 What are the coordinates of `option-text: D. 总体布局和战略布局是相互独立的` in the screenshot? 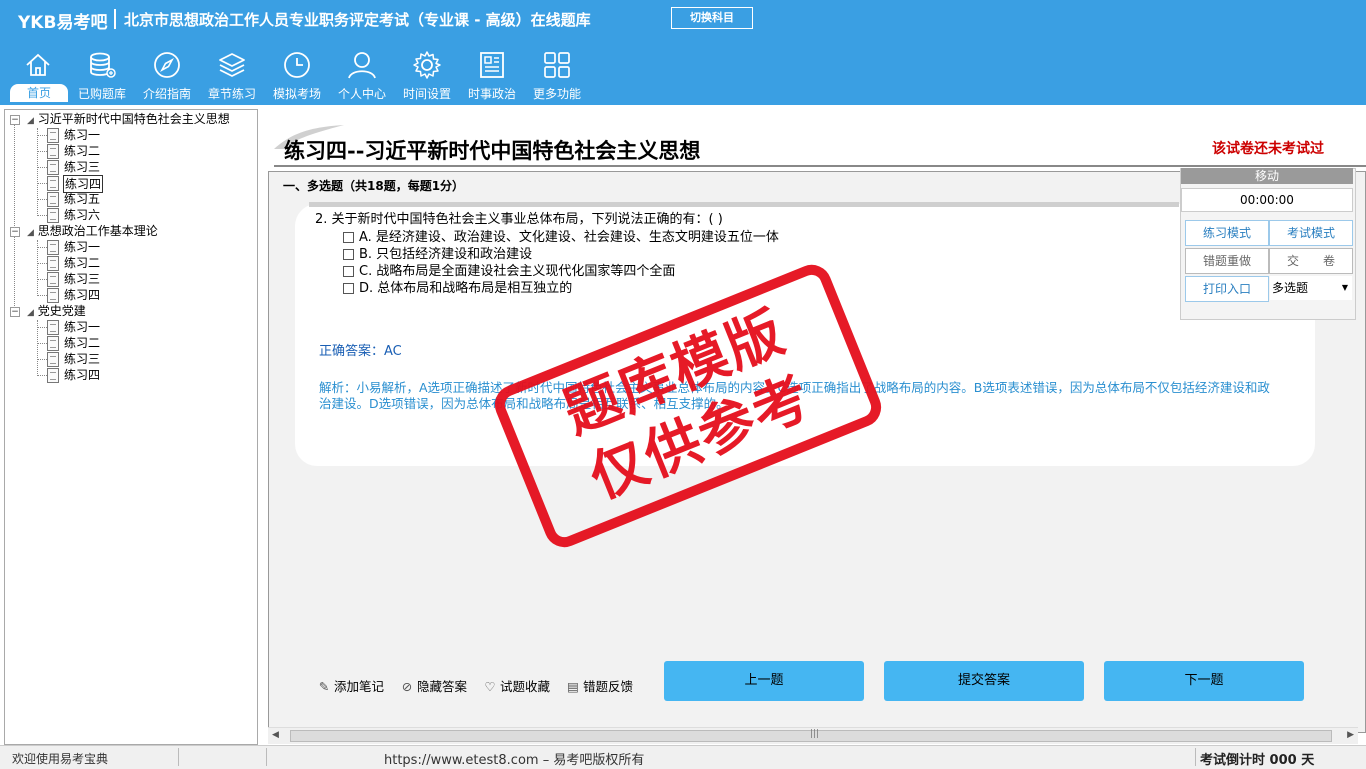 It's located at (466, 288).